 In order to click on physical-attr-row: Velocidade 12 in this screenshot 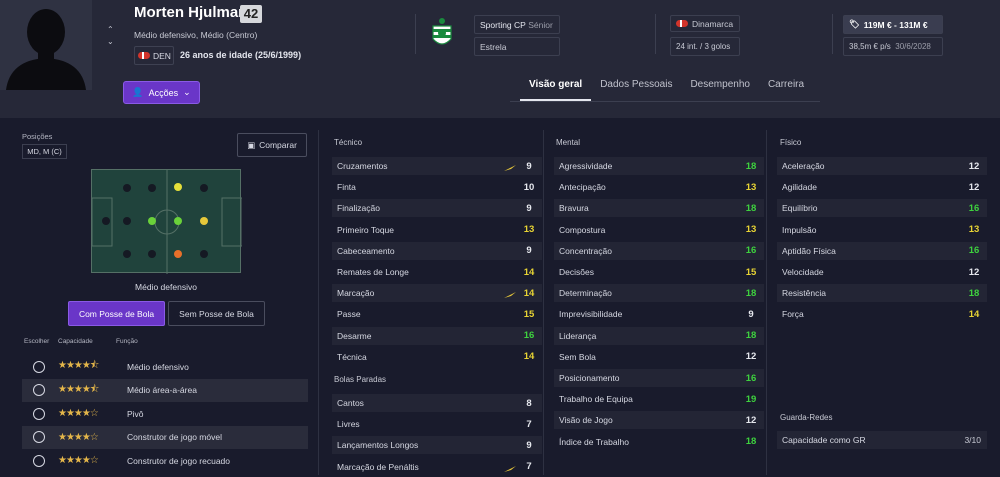, I will do `click(882, 272)`.